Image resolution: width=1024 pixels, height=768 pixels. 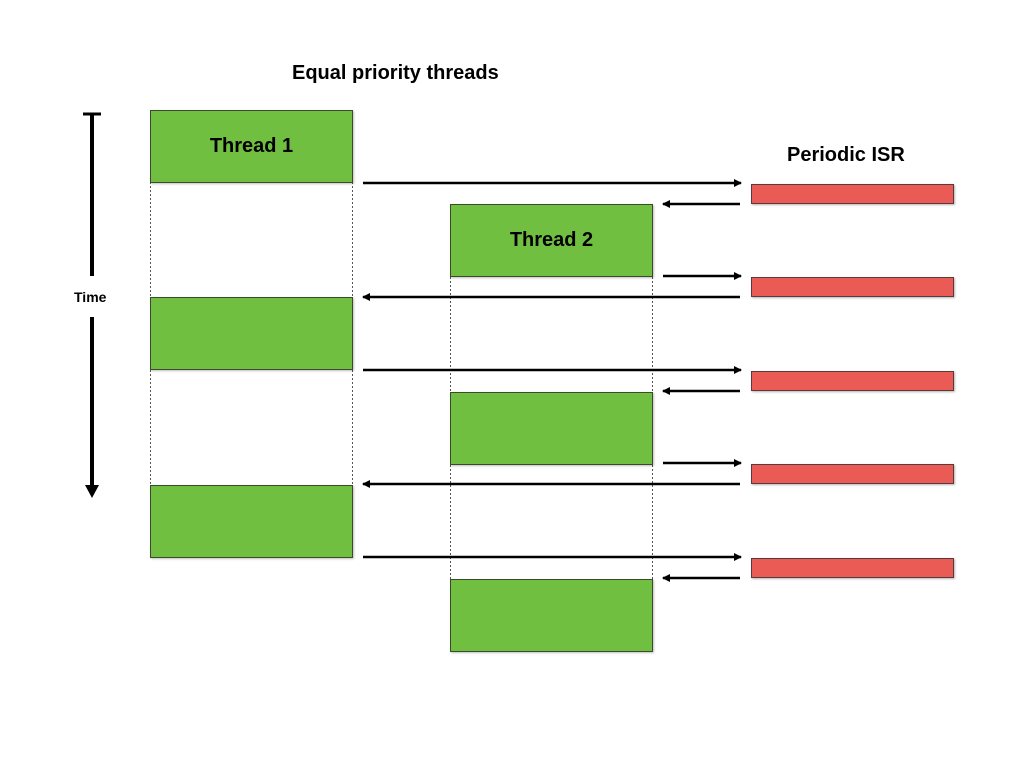 I want to click on thread1-segment-1: Thread 1, so click(x=251, y=146).